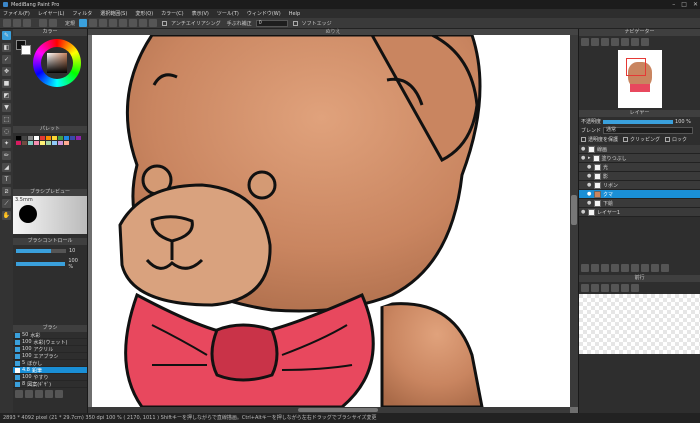 The width and height of the screenshot is (700, 423). What do you see at coordinates (635, 288) in the screenshot?
I see `export-icon` at bounding box center [635, 288].